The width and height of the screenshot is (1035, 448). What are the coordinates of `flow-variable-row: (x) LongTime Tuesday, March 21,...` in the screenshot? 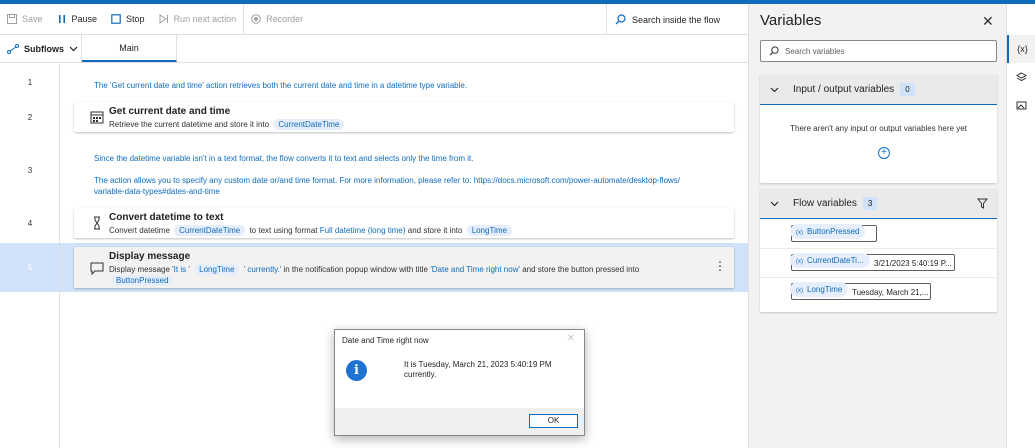 It's located at (878, 292).